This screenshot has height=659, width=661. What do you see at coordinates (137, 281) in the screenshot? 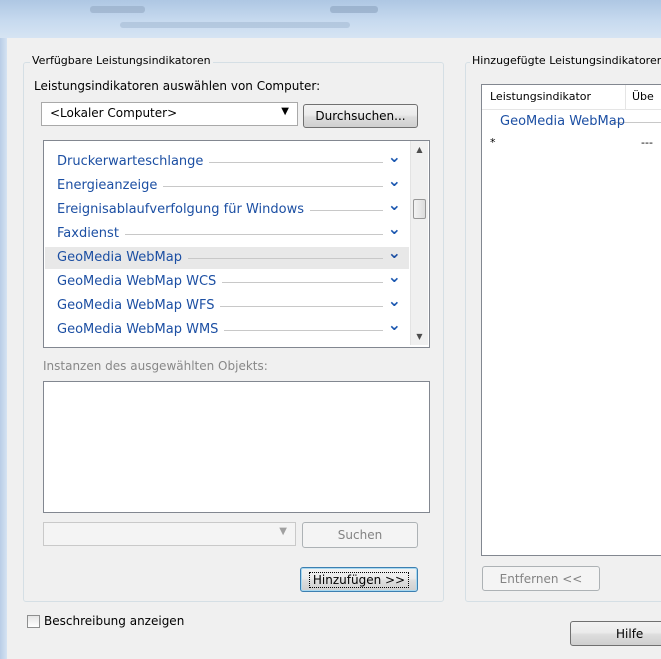
I see `counter-label: GeoMedia WebMap WCS` at bounding box center [137, 281].